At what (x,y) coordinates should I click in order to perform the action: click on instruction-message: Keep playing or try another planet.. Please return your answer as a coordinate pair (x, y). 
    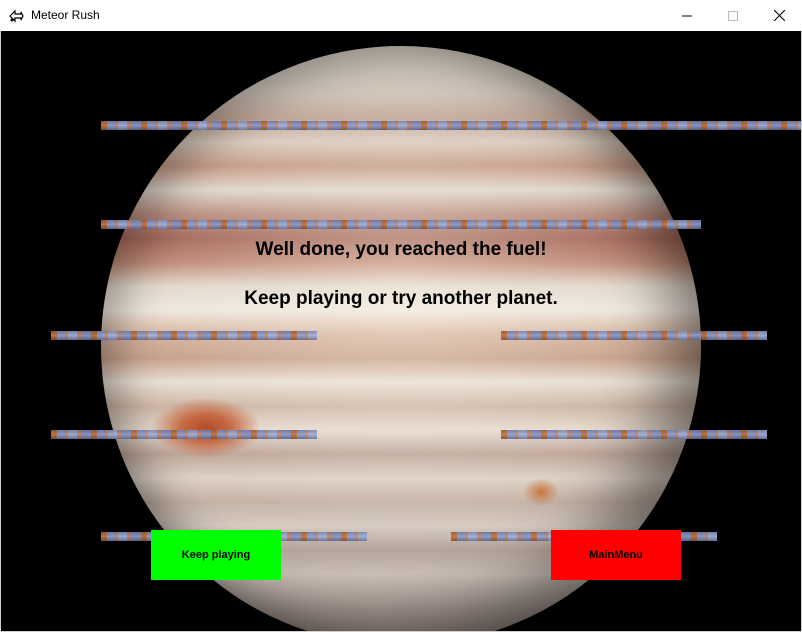
    Looking at the image, I should click on (401, 298).